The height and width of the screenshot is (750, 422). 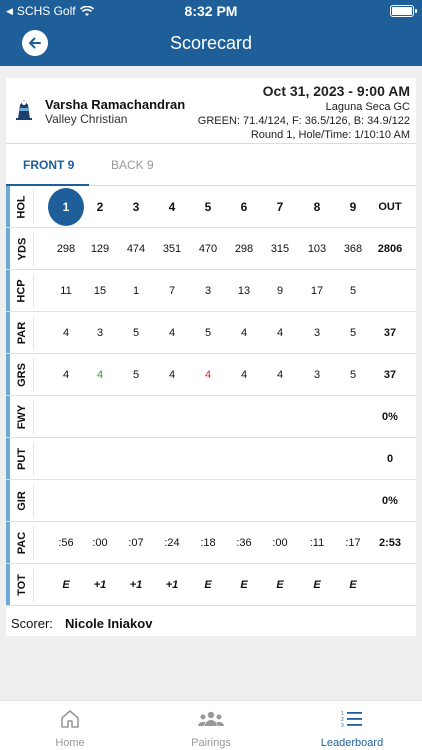 What do you see at coordinates (100, 207) in the screenshot?
I see `score-cell: 2` at bounding box center [100, 207].